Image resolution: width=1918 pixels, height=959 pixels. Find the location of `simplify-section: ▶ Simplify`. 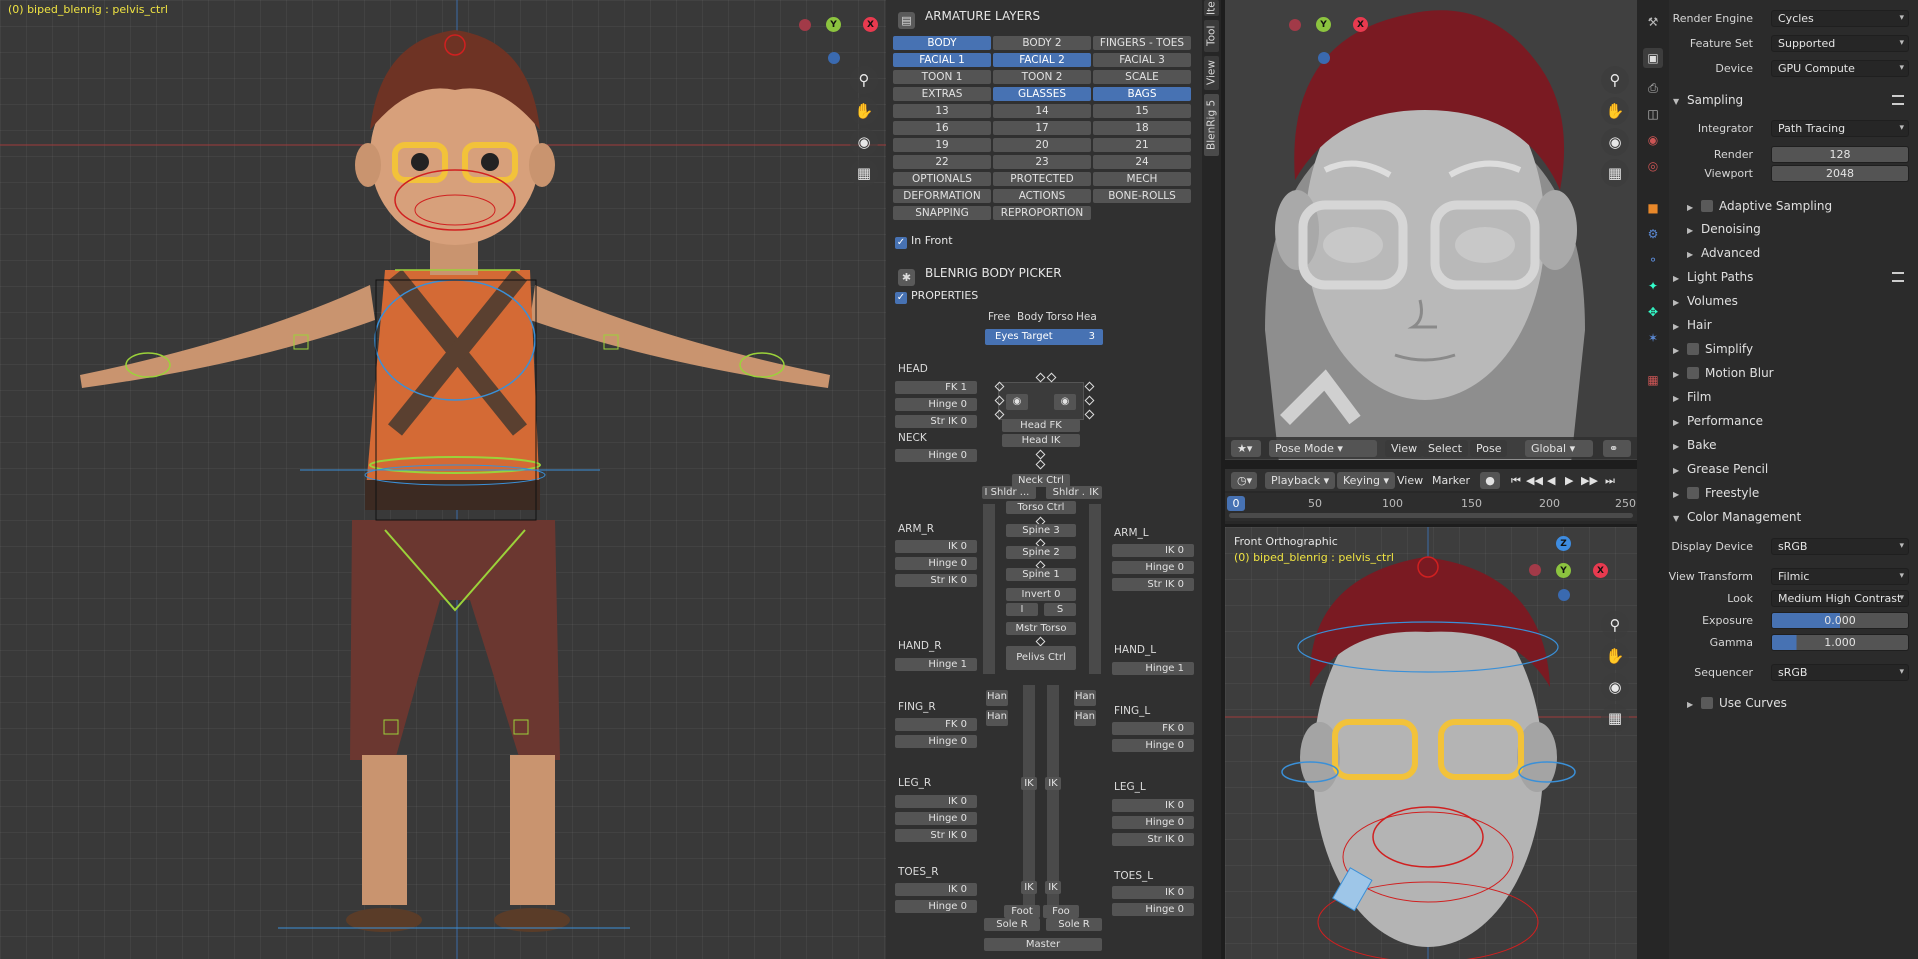

simplify-section: ▶ Simplify is located at coordinates (1793, 349).